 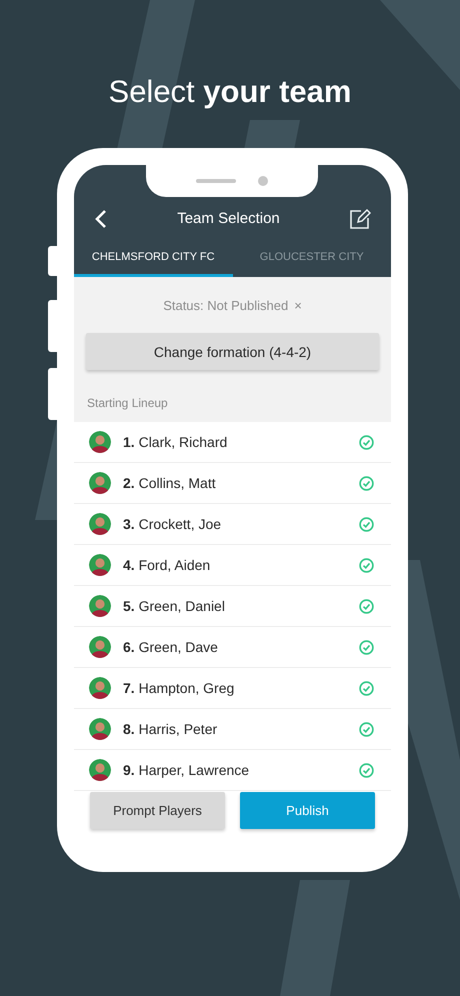 What do you see at coordinates (167, 565) in the screenshot?
I see `player-name: 4. Ford, Aiden` at bounding box center [167, 565].